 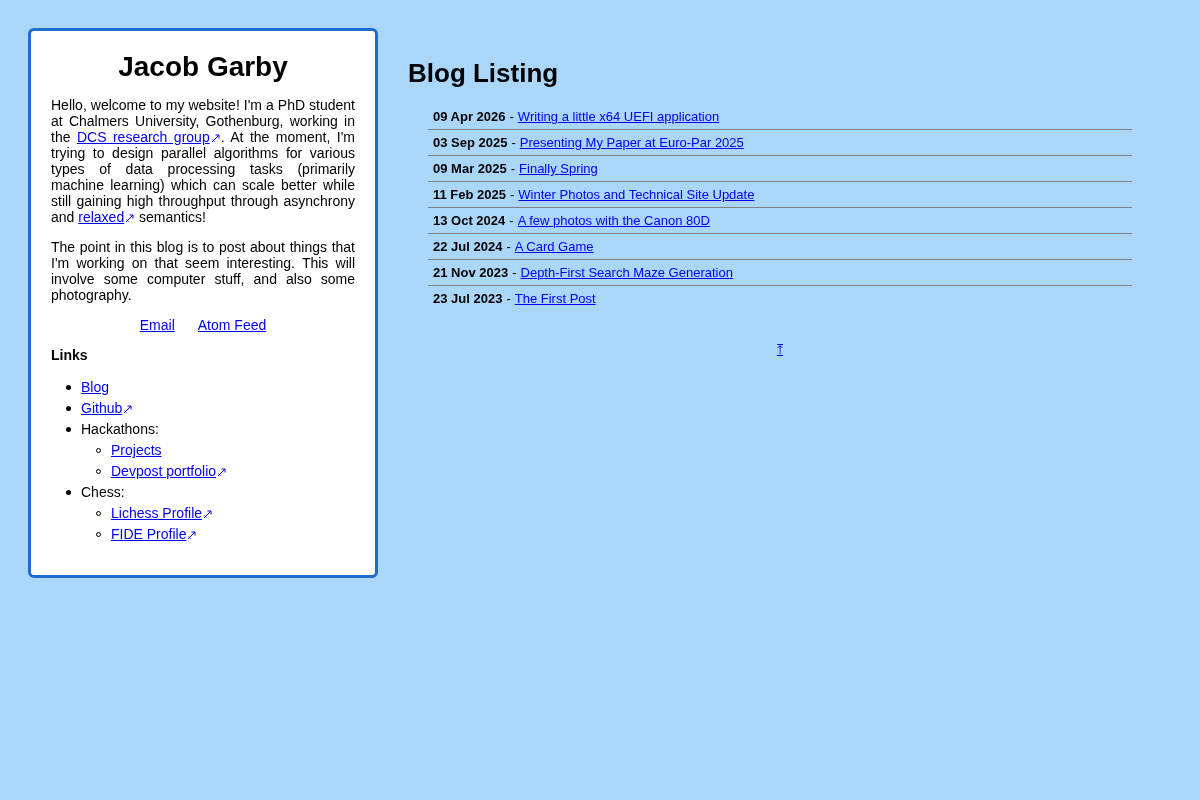 I want to click on post-link: Depth-First Search Maze Generation, so click(x=626, y=272).